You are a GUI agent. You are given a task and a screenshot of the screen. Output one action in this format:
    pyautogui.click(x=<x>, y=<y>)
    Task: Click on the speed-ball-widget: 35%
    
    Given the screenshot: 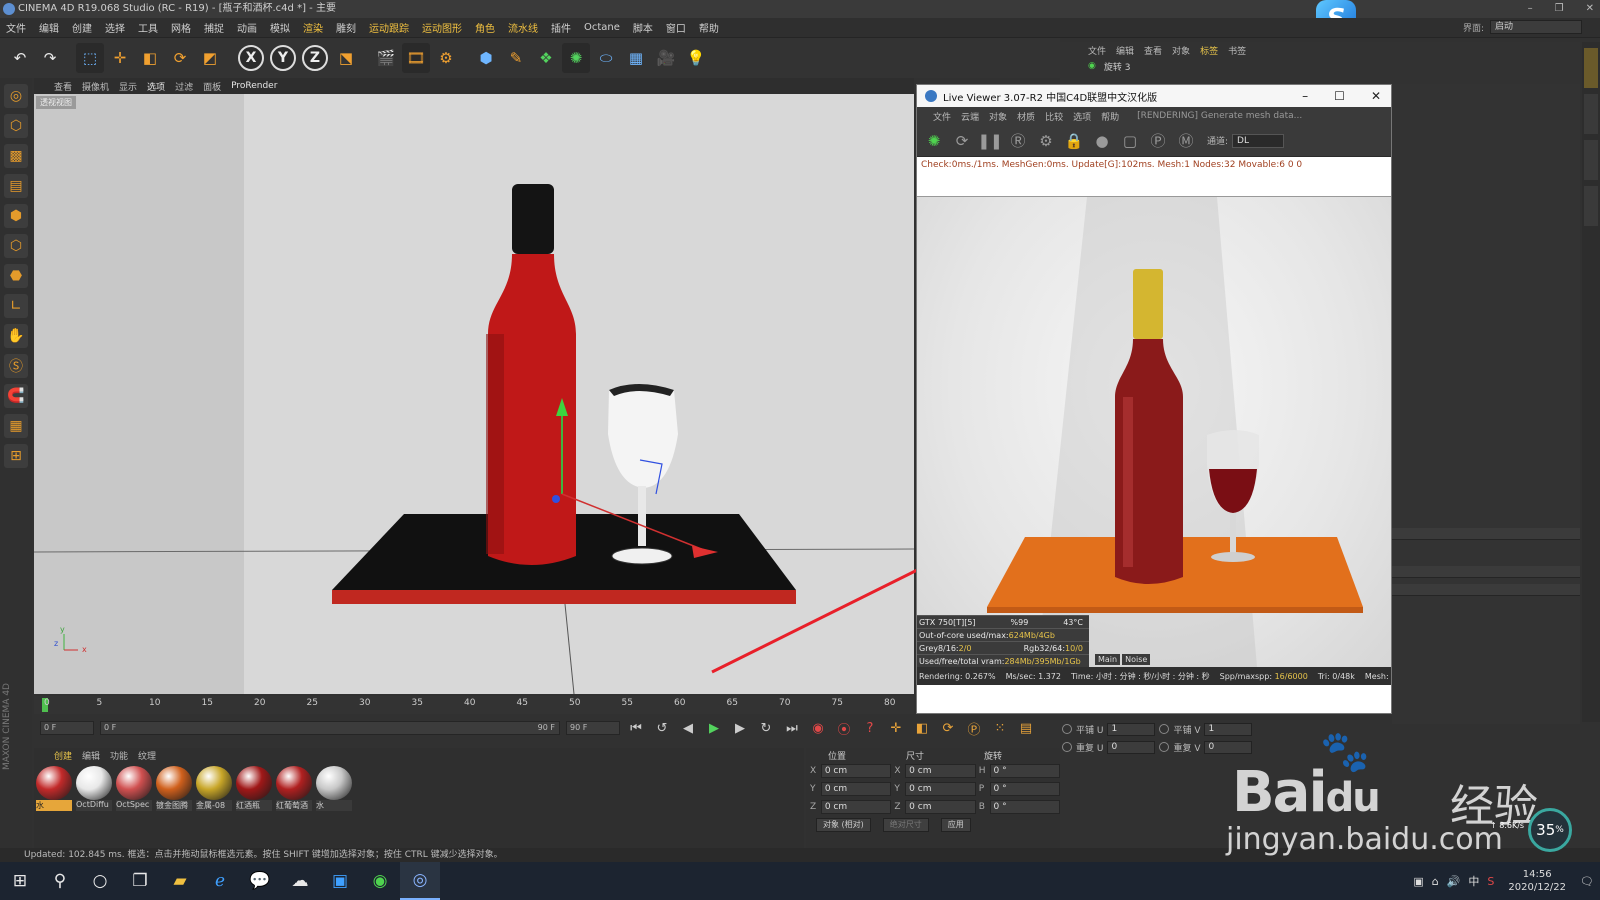 What is the action you would take?
    pyautogui.click(x=1550, y=830)
    